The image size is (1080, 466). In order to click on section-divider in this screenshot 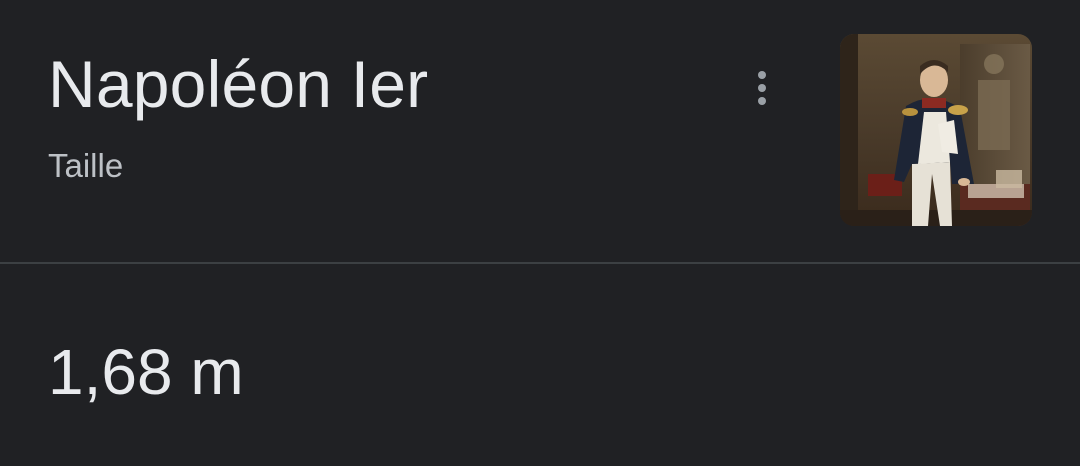, I will do `click(540, 263)`.